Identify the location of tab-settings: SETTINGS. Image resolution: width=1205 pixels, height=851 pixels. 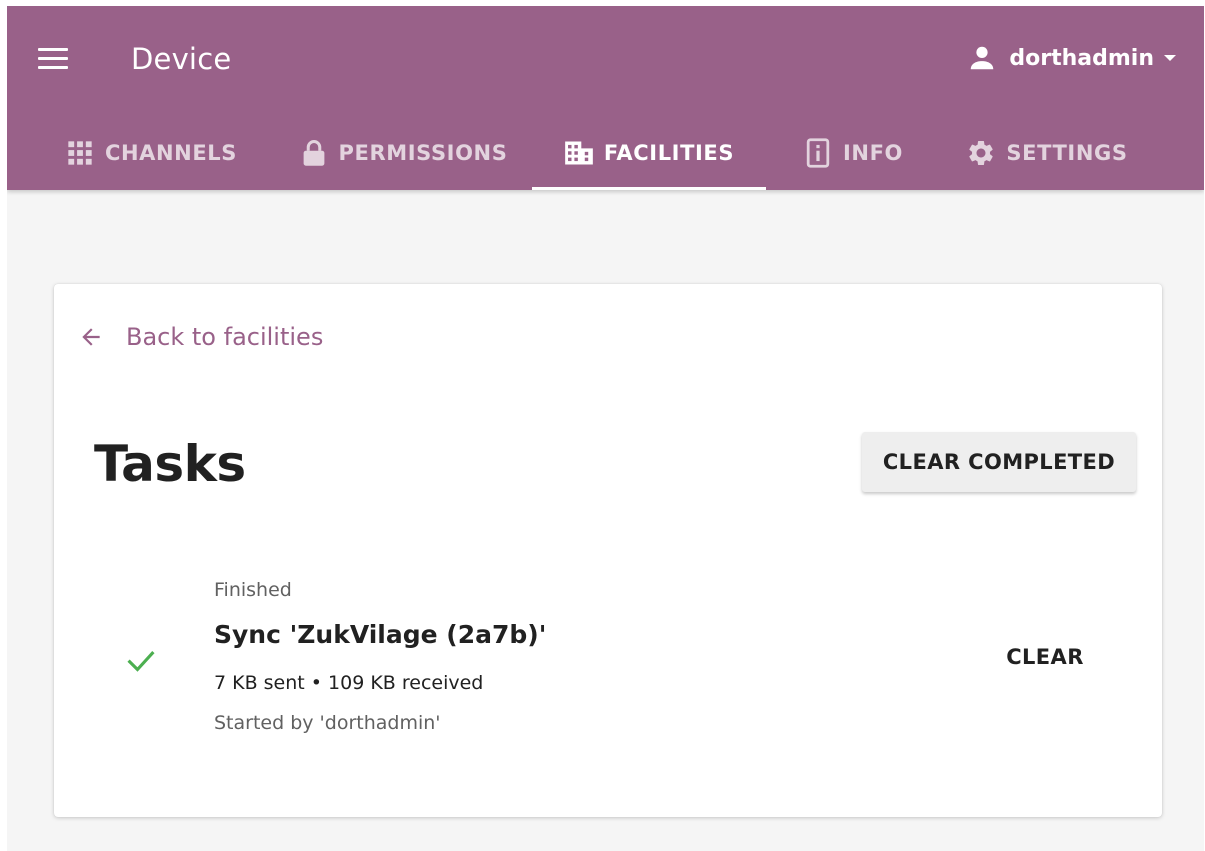
(1047, 153).